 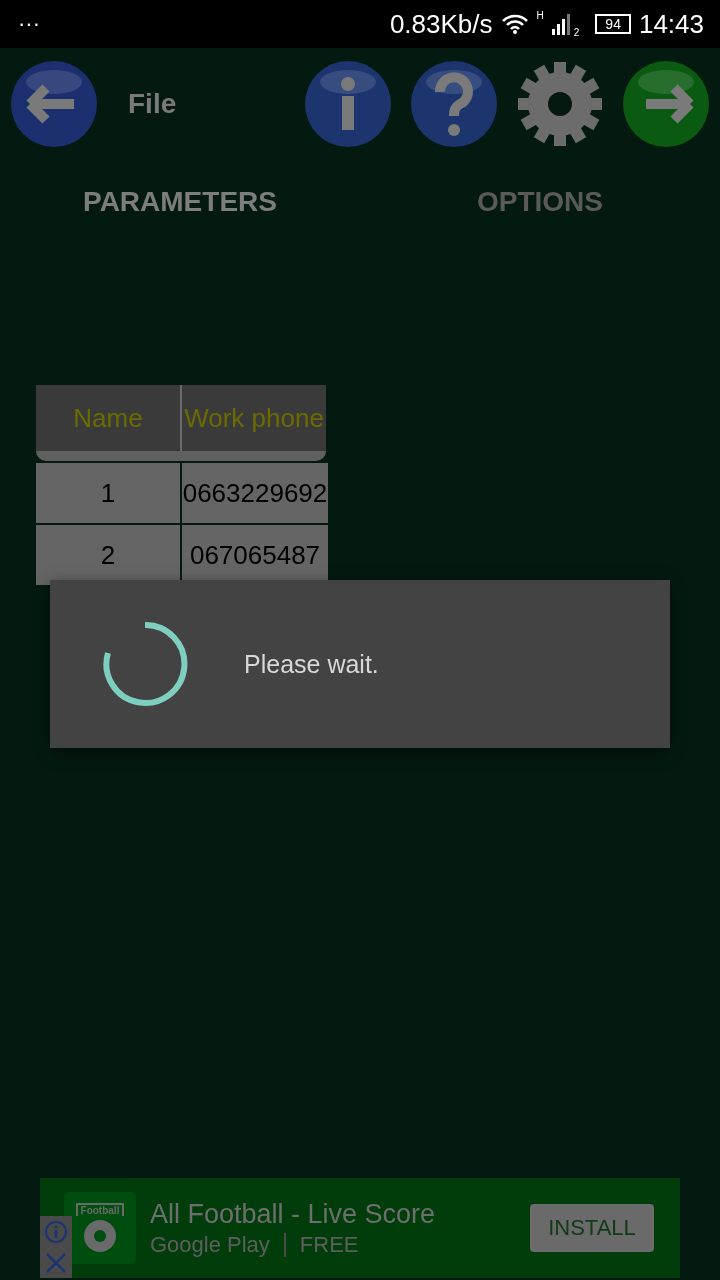 I want to click on sim-number: 2, so click(x=576, y=32).